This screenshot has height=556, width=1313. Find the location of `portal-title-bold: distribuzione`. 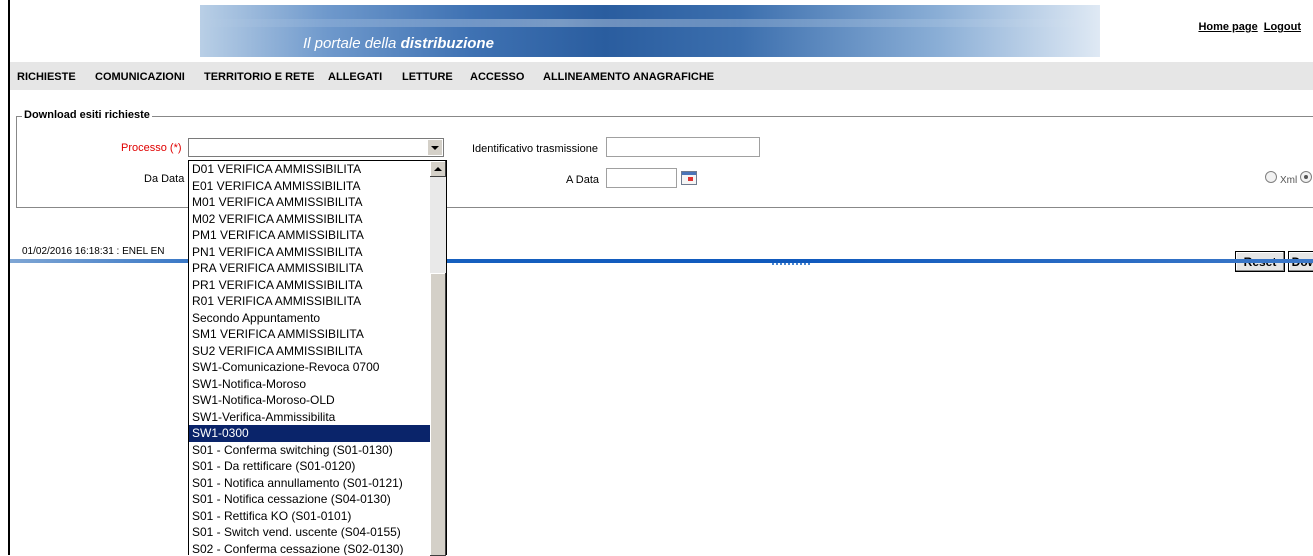

portal-title-bold: distribuzione is located at coordinates (447, 43).